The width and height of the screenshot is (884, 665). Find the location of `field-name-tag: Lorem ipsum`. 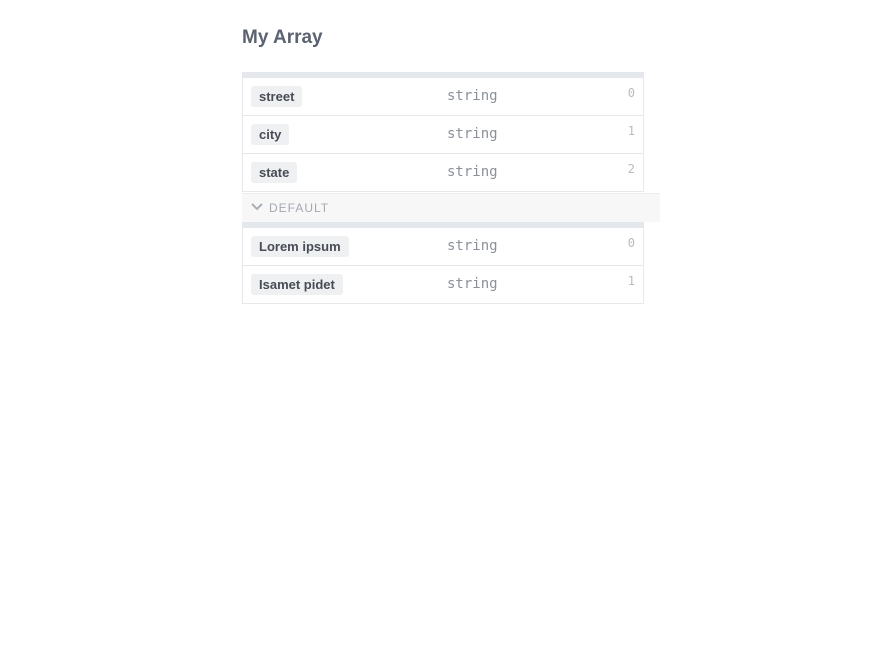

field-name-tag: Lorem ipsum is located at coordinates (300, 246).